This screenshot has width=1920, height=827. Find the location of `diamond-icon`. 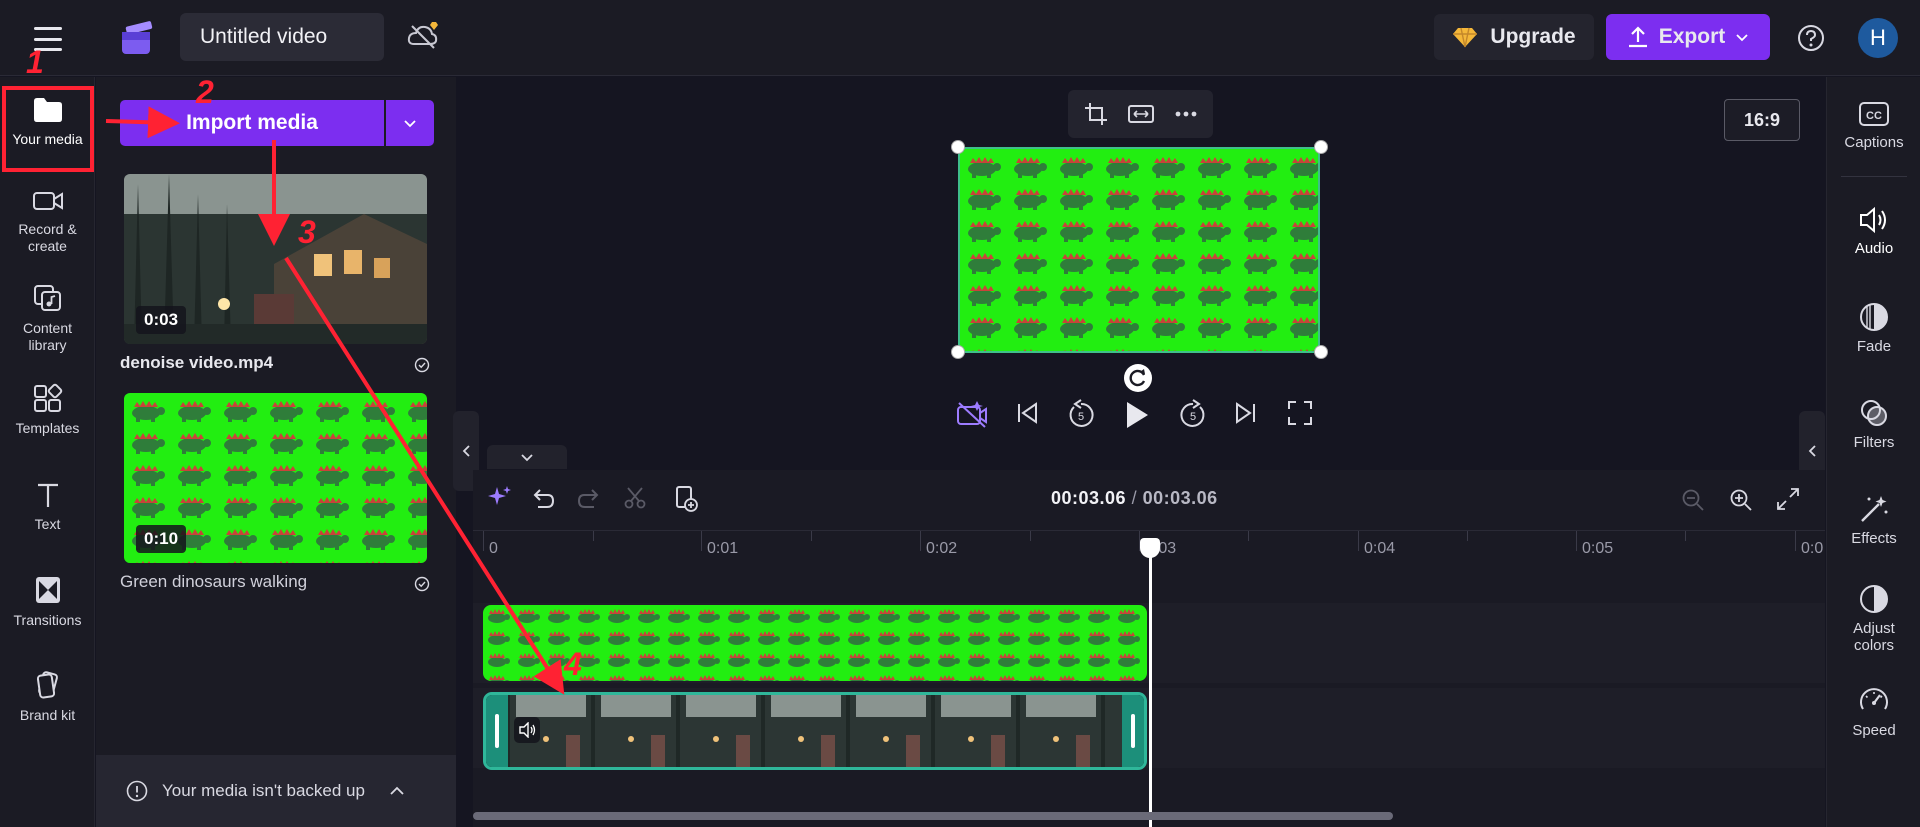

diamond-icon is located at coordinates (1465, 37).